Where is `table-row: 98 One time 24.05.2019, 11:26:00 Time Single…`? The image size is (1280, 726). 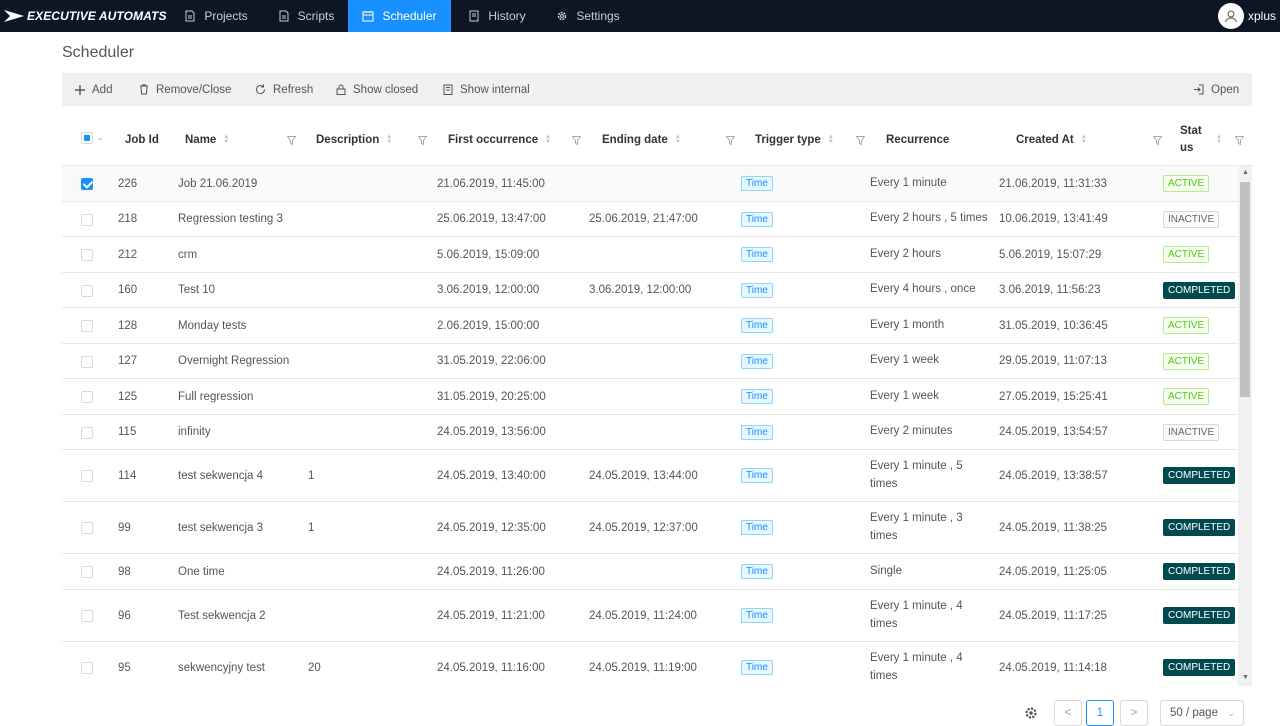
table-row: 98 One time 24.05.2019, 11:26:00 Time Single… is located at coordinates (650, 572).